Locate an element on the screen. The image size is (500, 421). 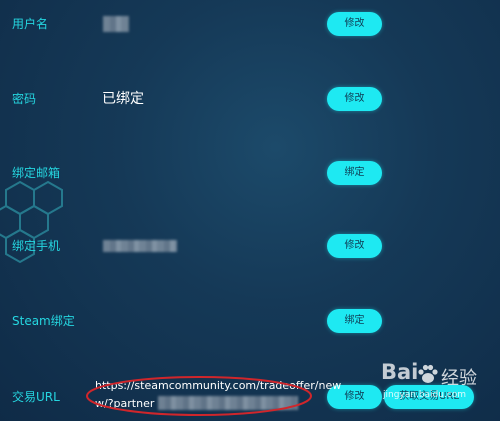
trade-url-label: 交易URL is located at coordinates (36, 397).